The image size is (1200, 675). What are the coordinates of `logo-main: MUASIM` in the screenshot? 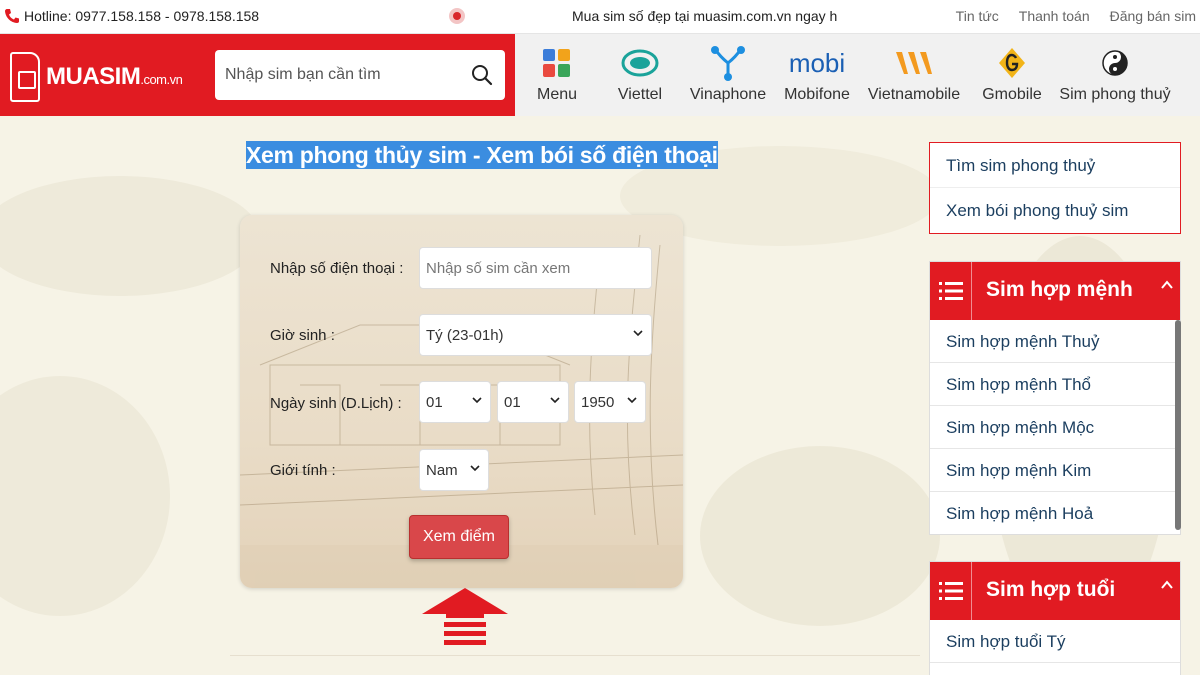 It's located at (93, 76).